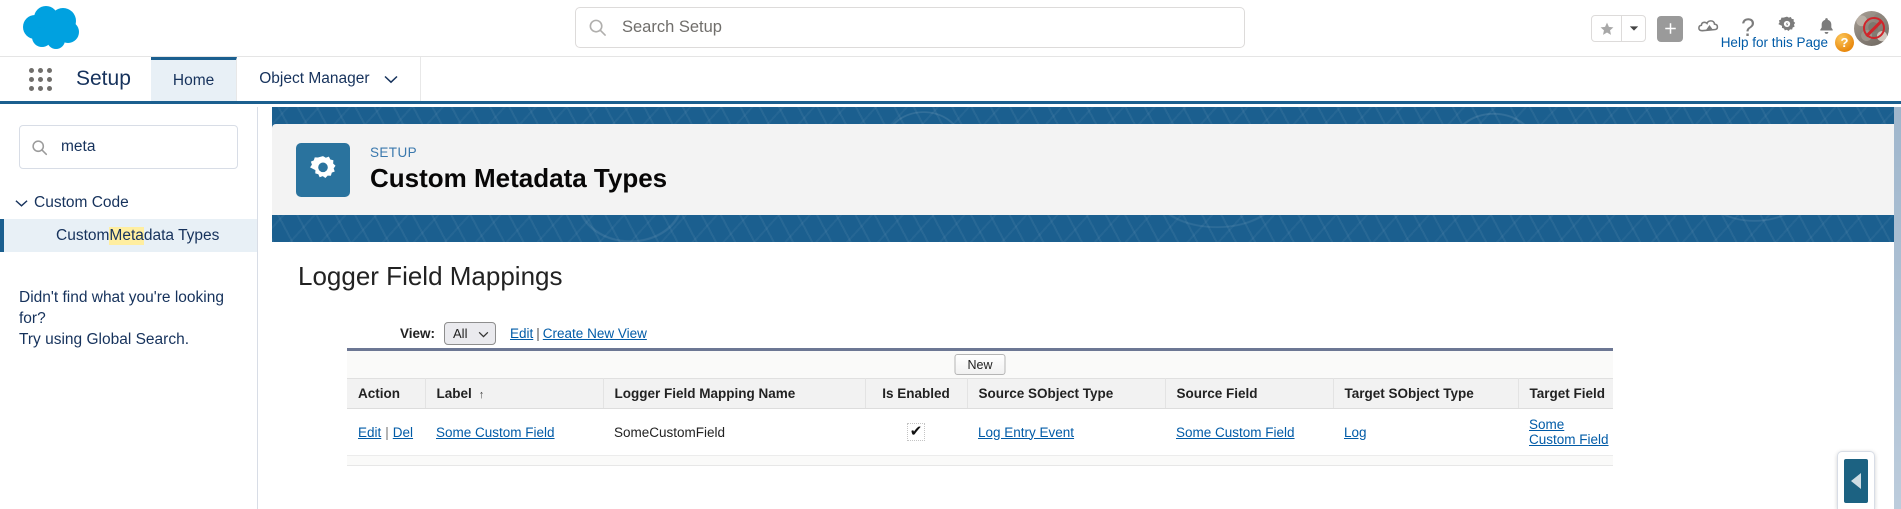 This screenshot has height=509, width=1901. Describe the element at coordinates (128, 203) in the screenshot. I see `sidebar-group-custom-code: Custom Code` at that location.